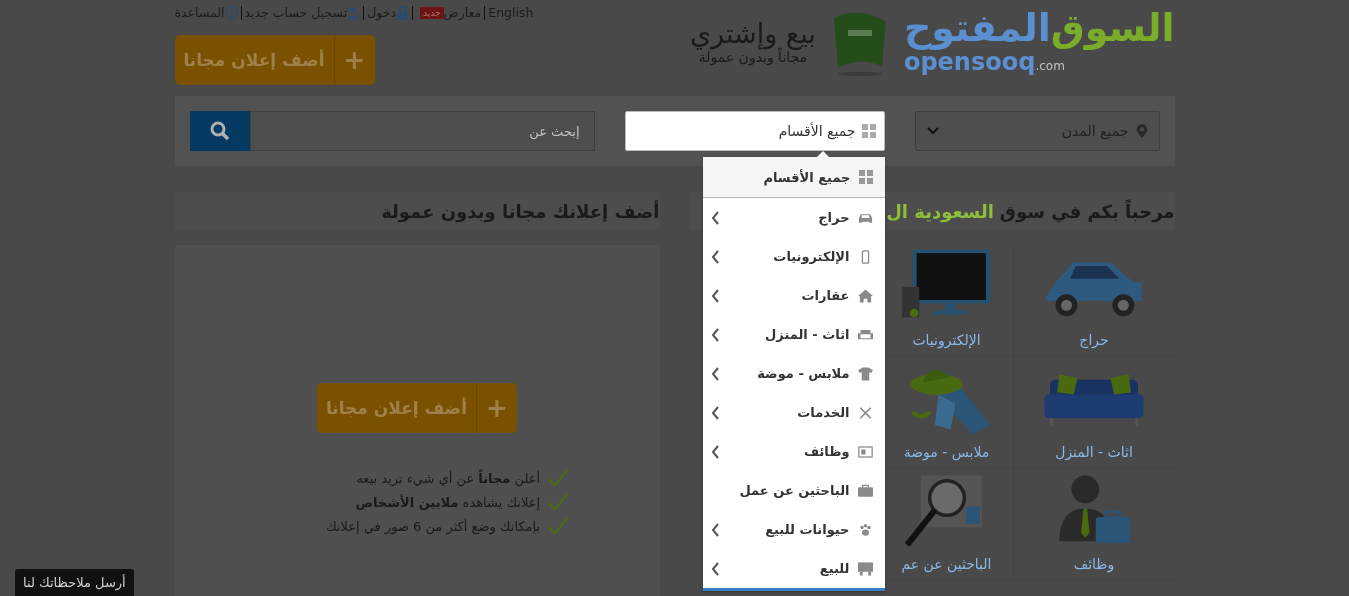  What do you see at coordinates (793, 177) in the screenshot?
I see `all-categories-header: جميع الأقسام` at bounding box center [793, 177].